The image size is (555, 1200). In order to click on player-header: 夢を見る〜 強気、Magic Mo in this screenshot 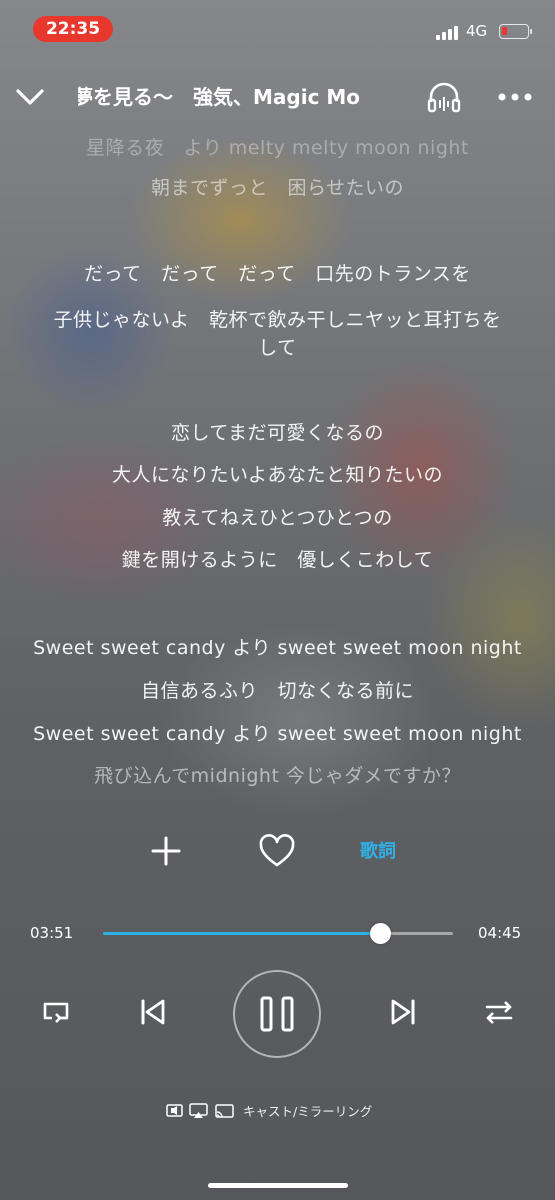, I will do `click(277, 97)`.